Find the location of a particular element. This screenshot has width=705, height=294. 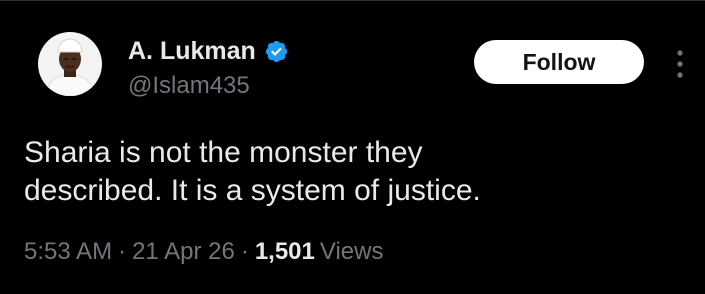

user-handle: @Islam435 is located at coordinates (208, 86).